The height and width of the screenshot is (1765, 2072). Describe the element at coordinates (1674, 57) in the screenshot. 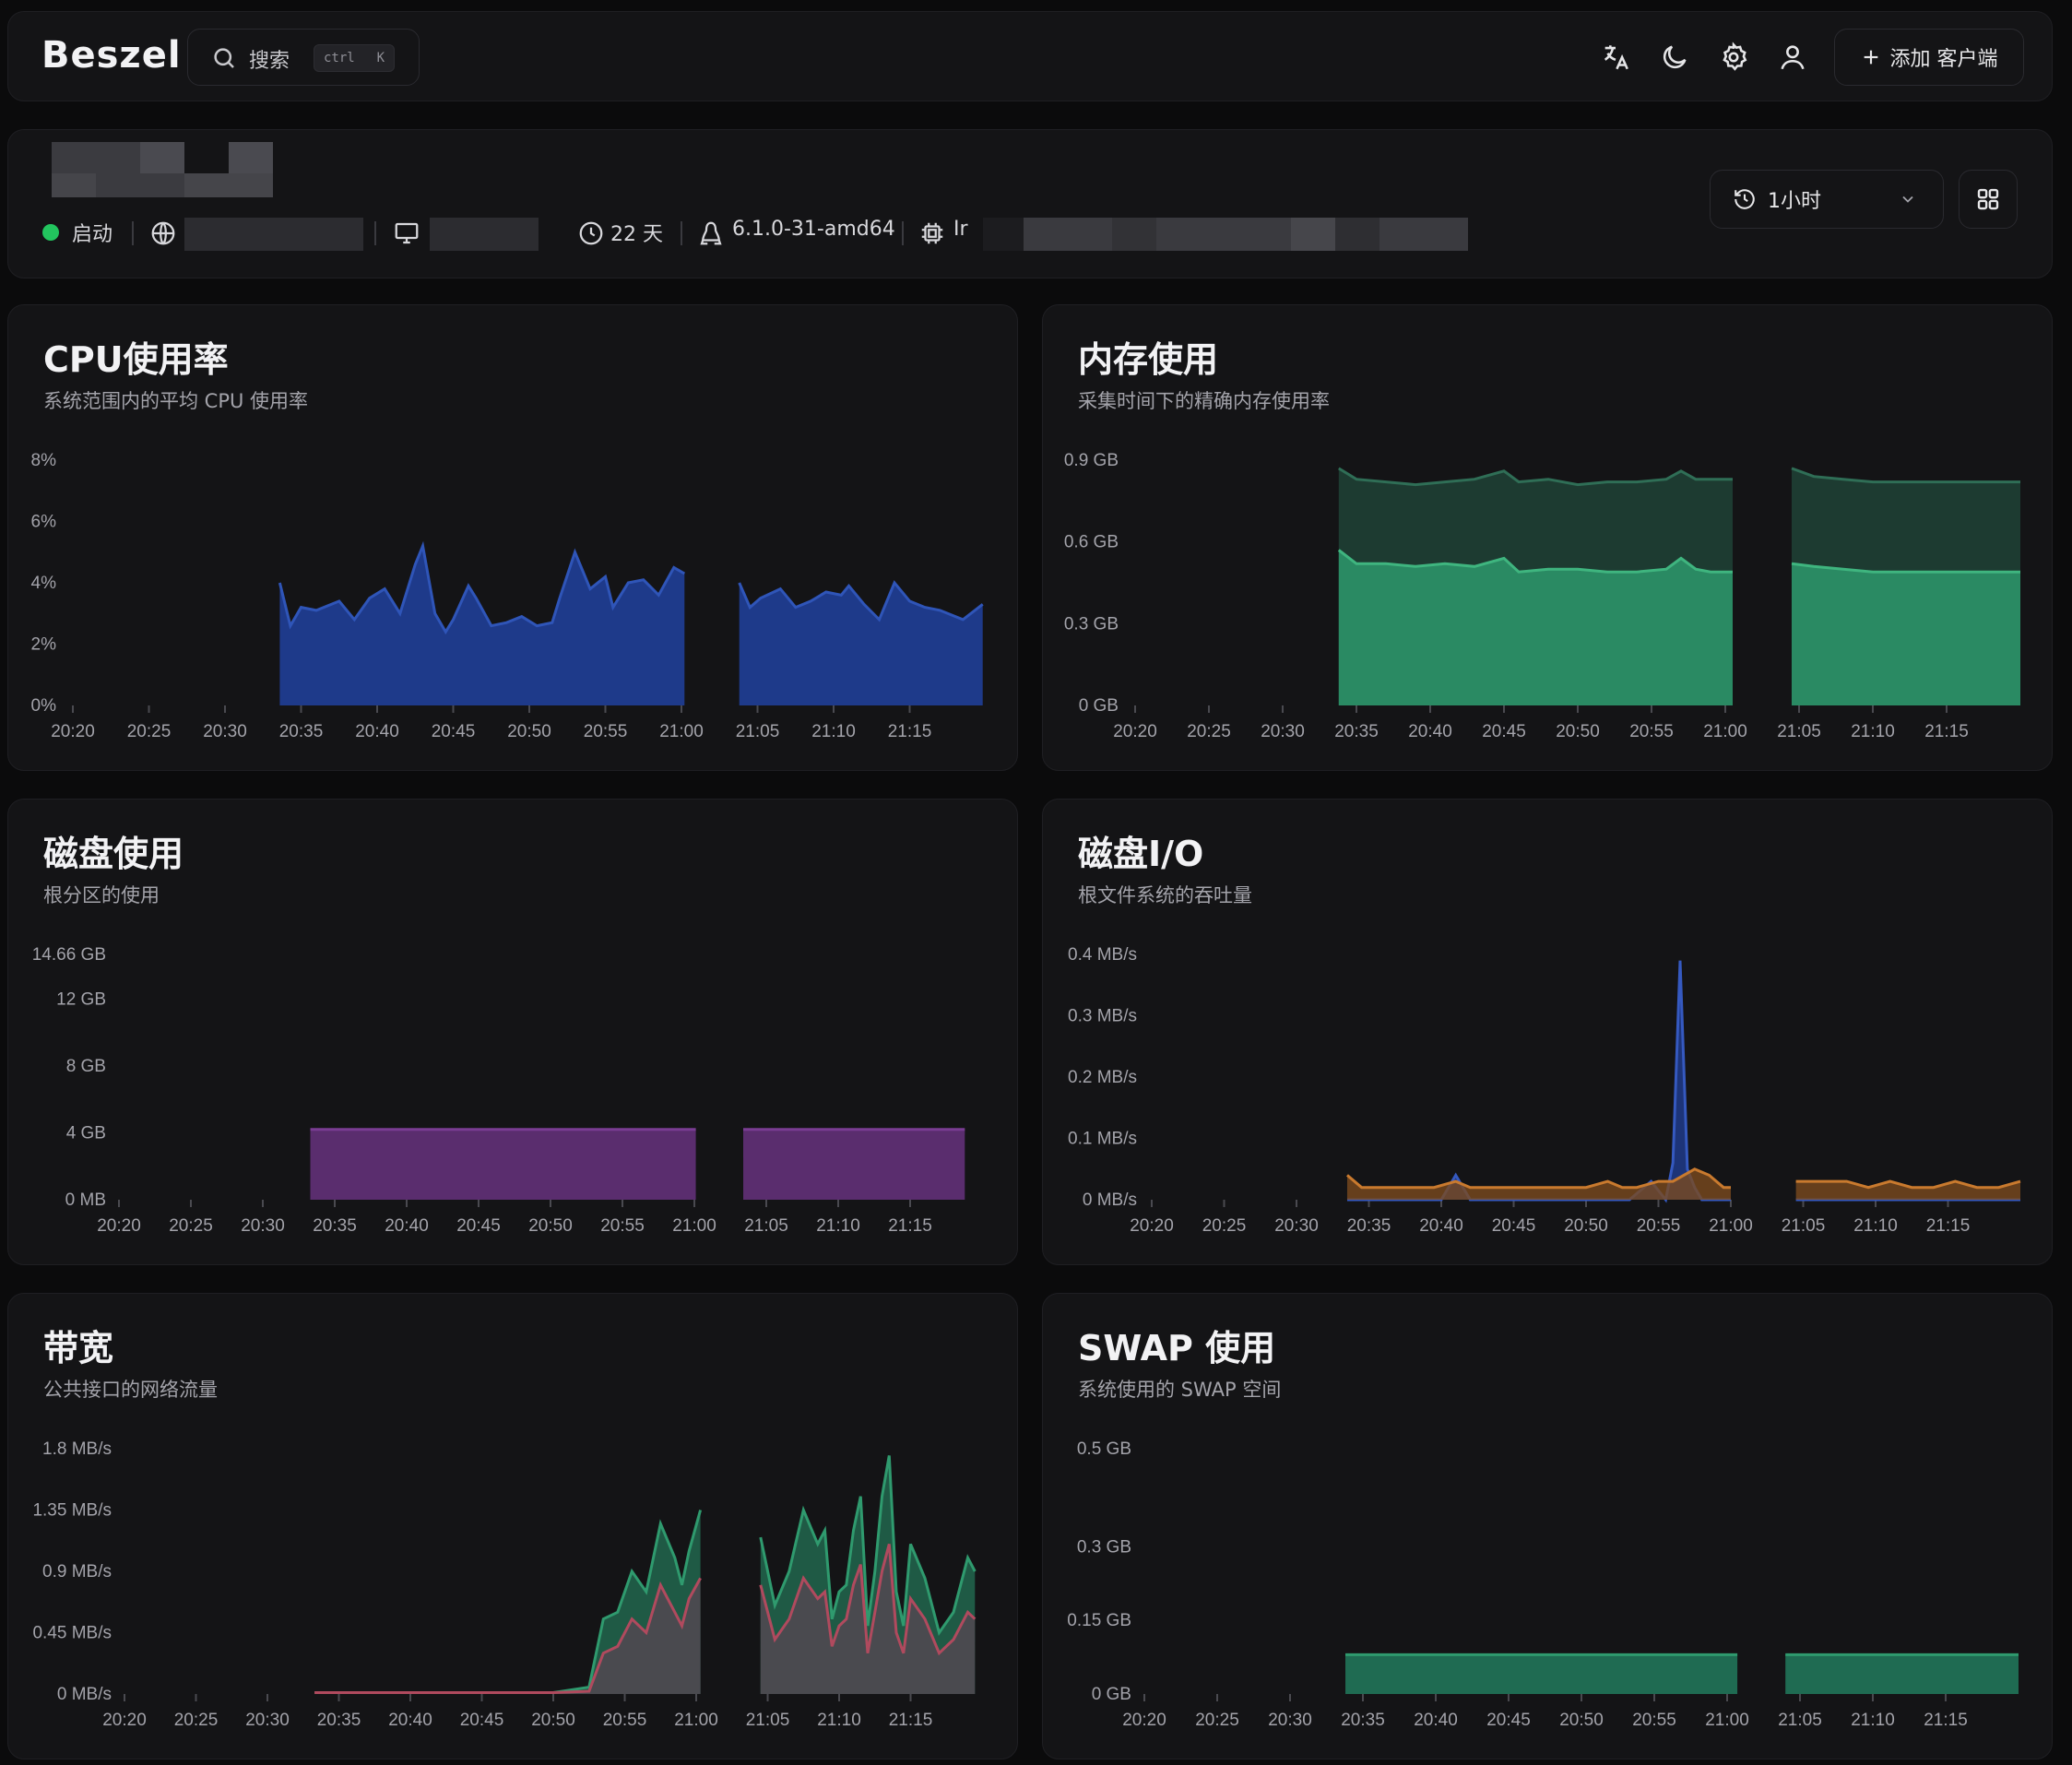

I see `theme-toggle-icon` at that location.